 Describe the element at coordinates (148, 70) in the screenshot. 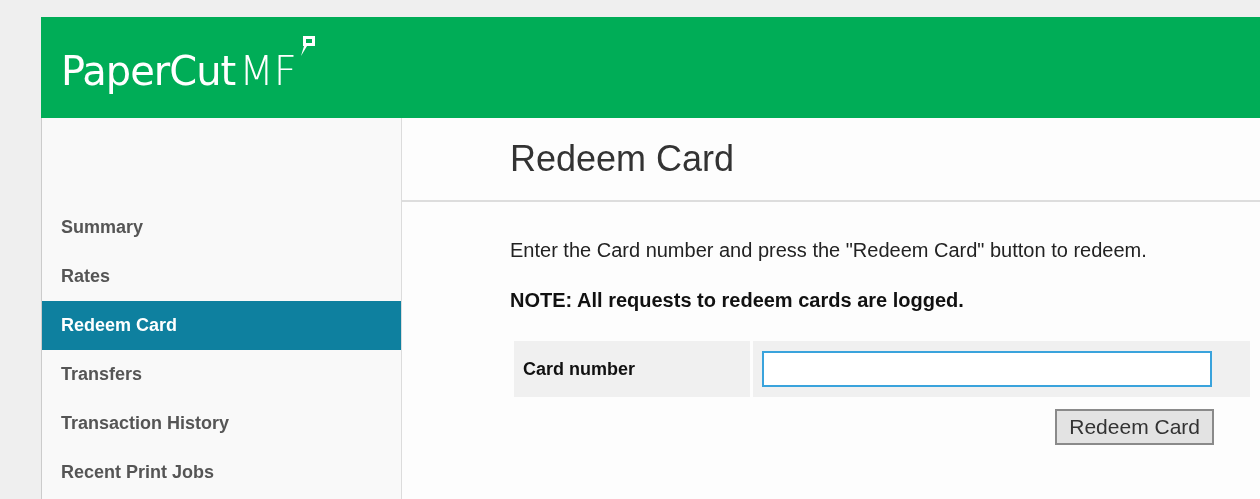

I see `logo-text: PaperCut` at that location.